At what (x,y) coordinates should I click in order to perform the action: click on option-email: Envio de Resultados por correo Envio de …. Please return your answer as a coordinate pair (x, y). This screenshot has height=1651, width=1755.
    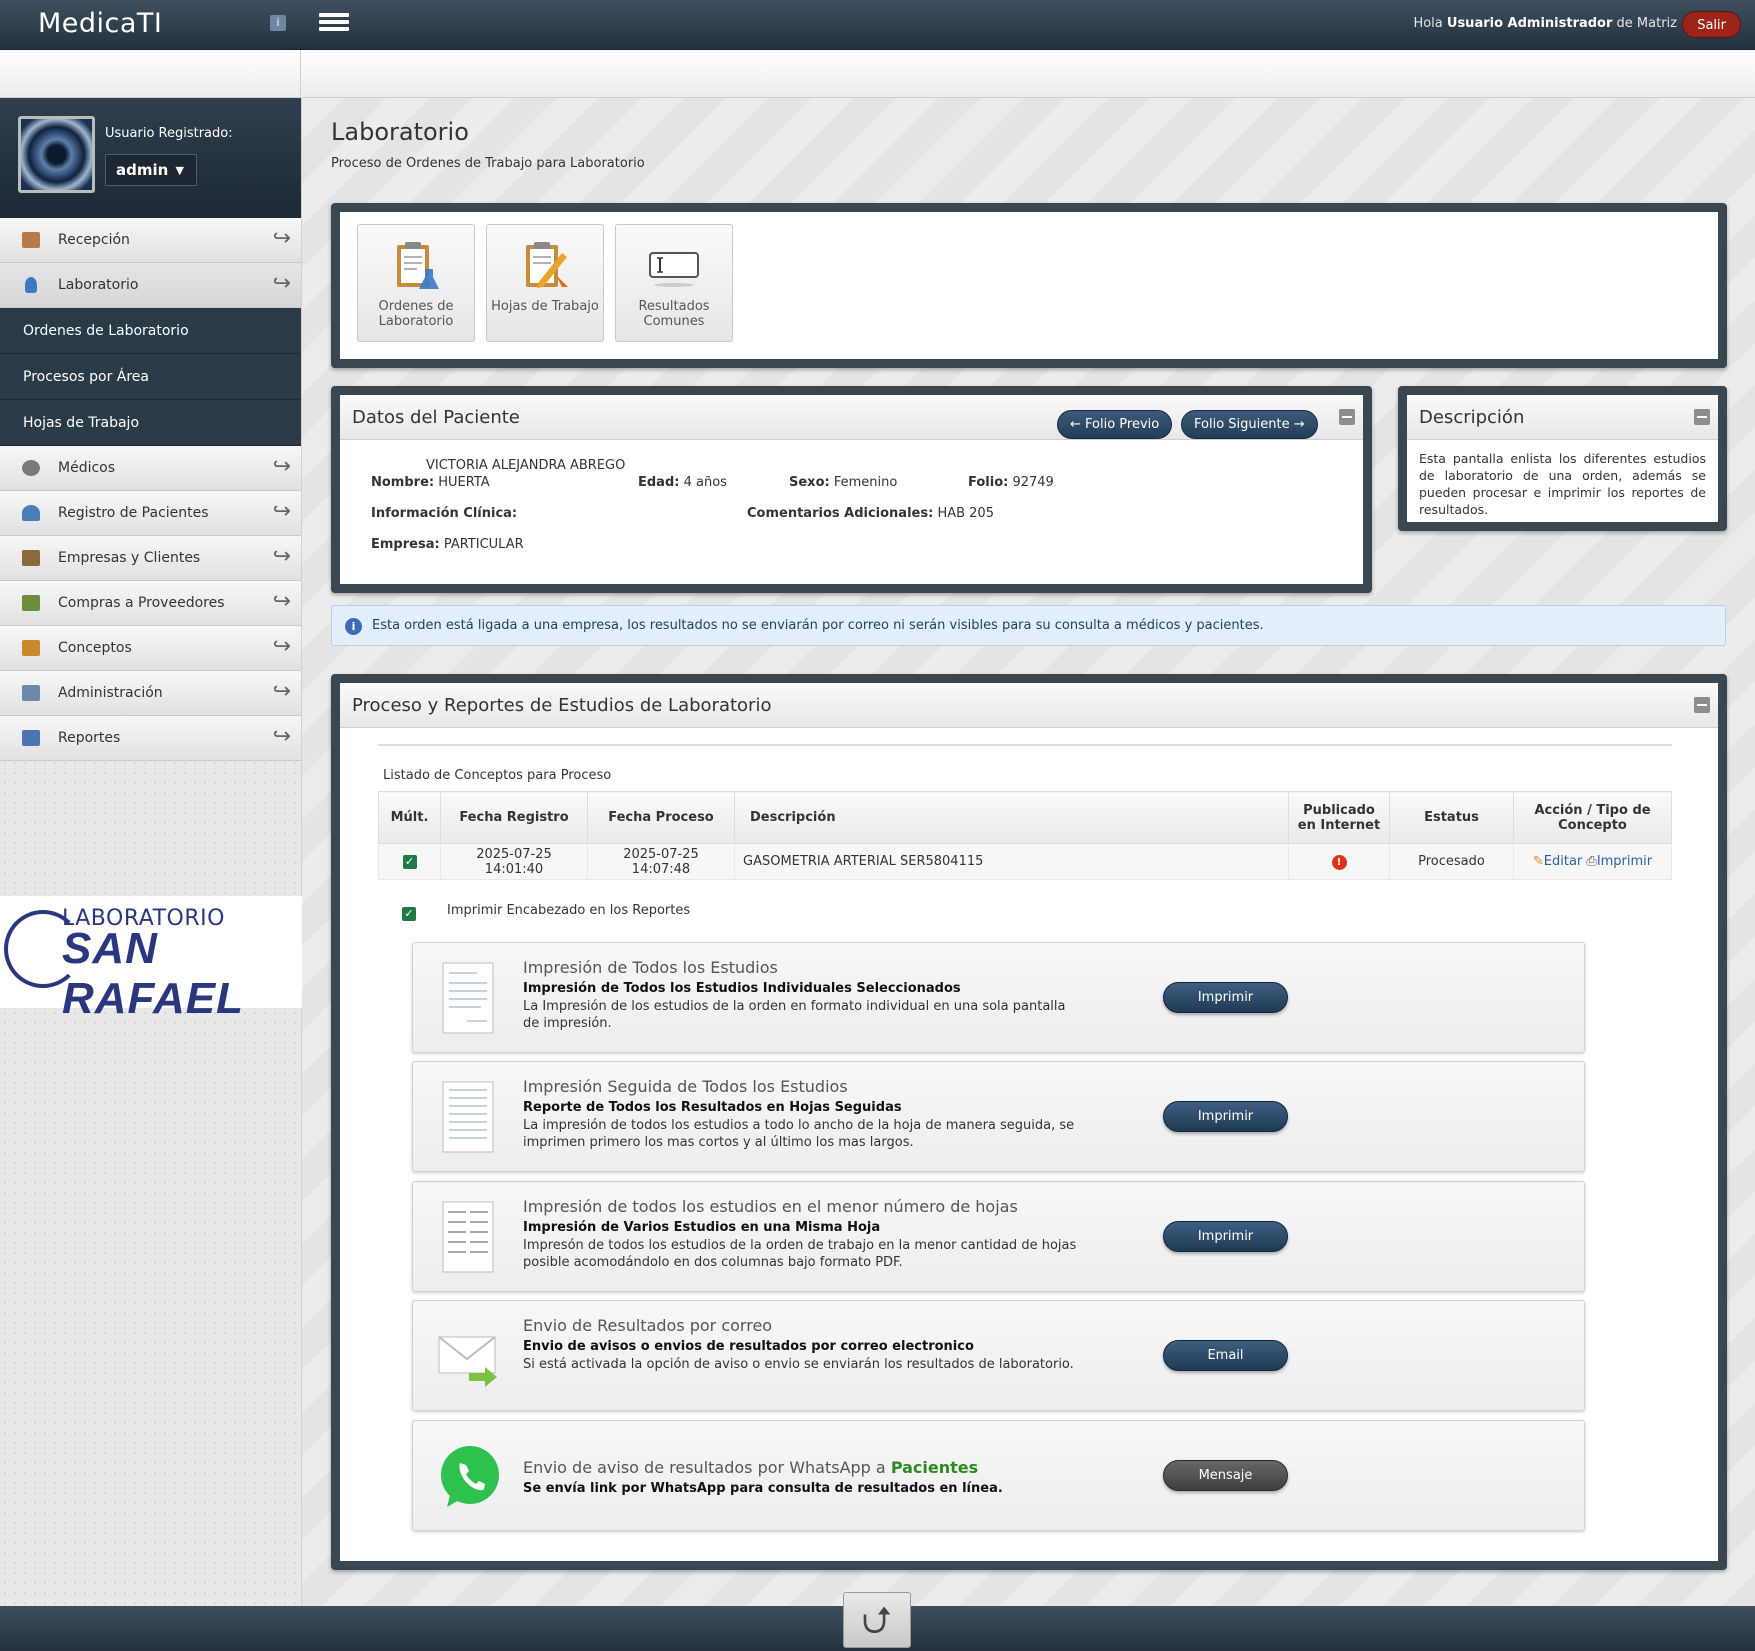
    Looking at the image, I should click on (998, 1355).